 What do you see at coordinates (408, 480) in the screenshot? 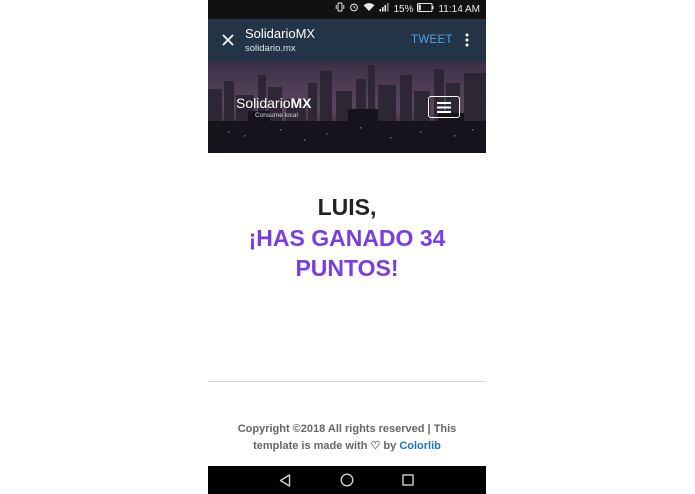
I see `recents-icon` at bounding box center [408, 480].